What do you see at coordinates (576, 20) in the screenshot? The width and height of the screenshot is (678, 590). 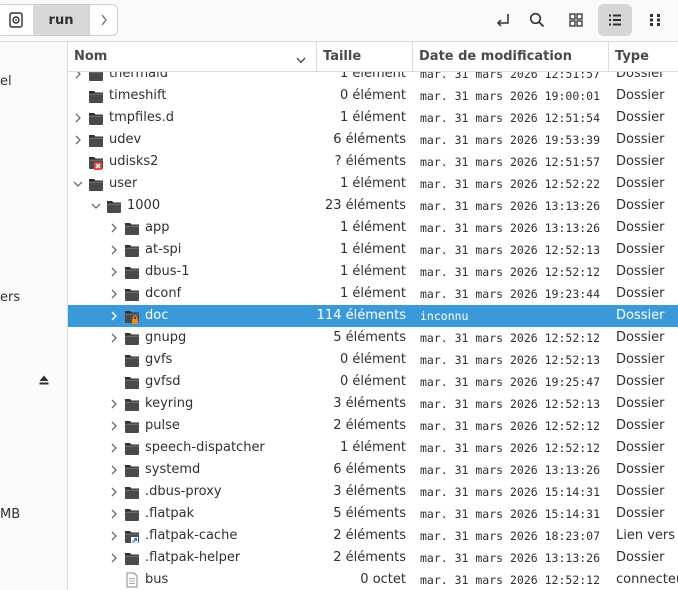 I see `grid-view-icon` at bounding box center [576, 20].